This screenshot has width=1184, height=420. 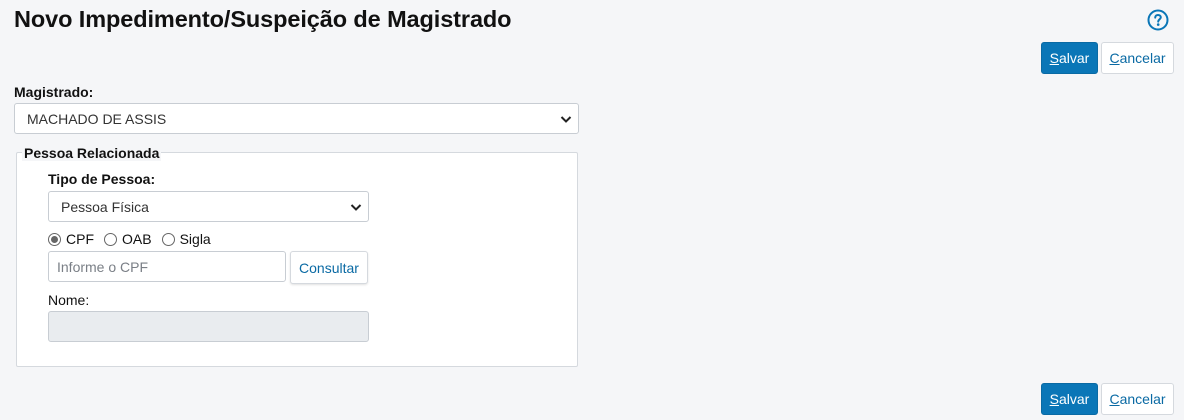 I want to click on radio-sigla-indicator, so click(x=168, y=239).